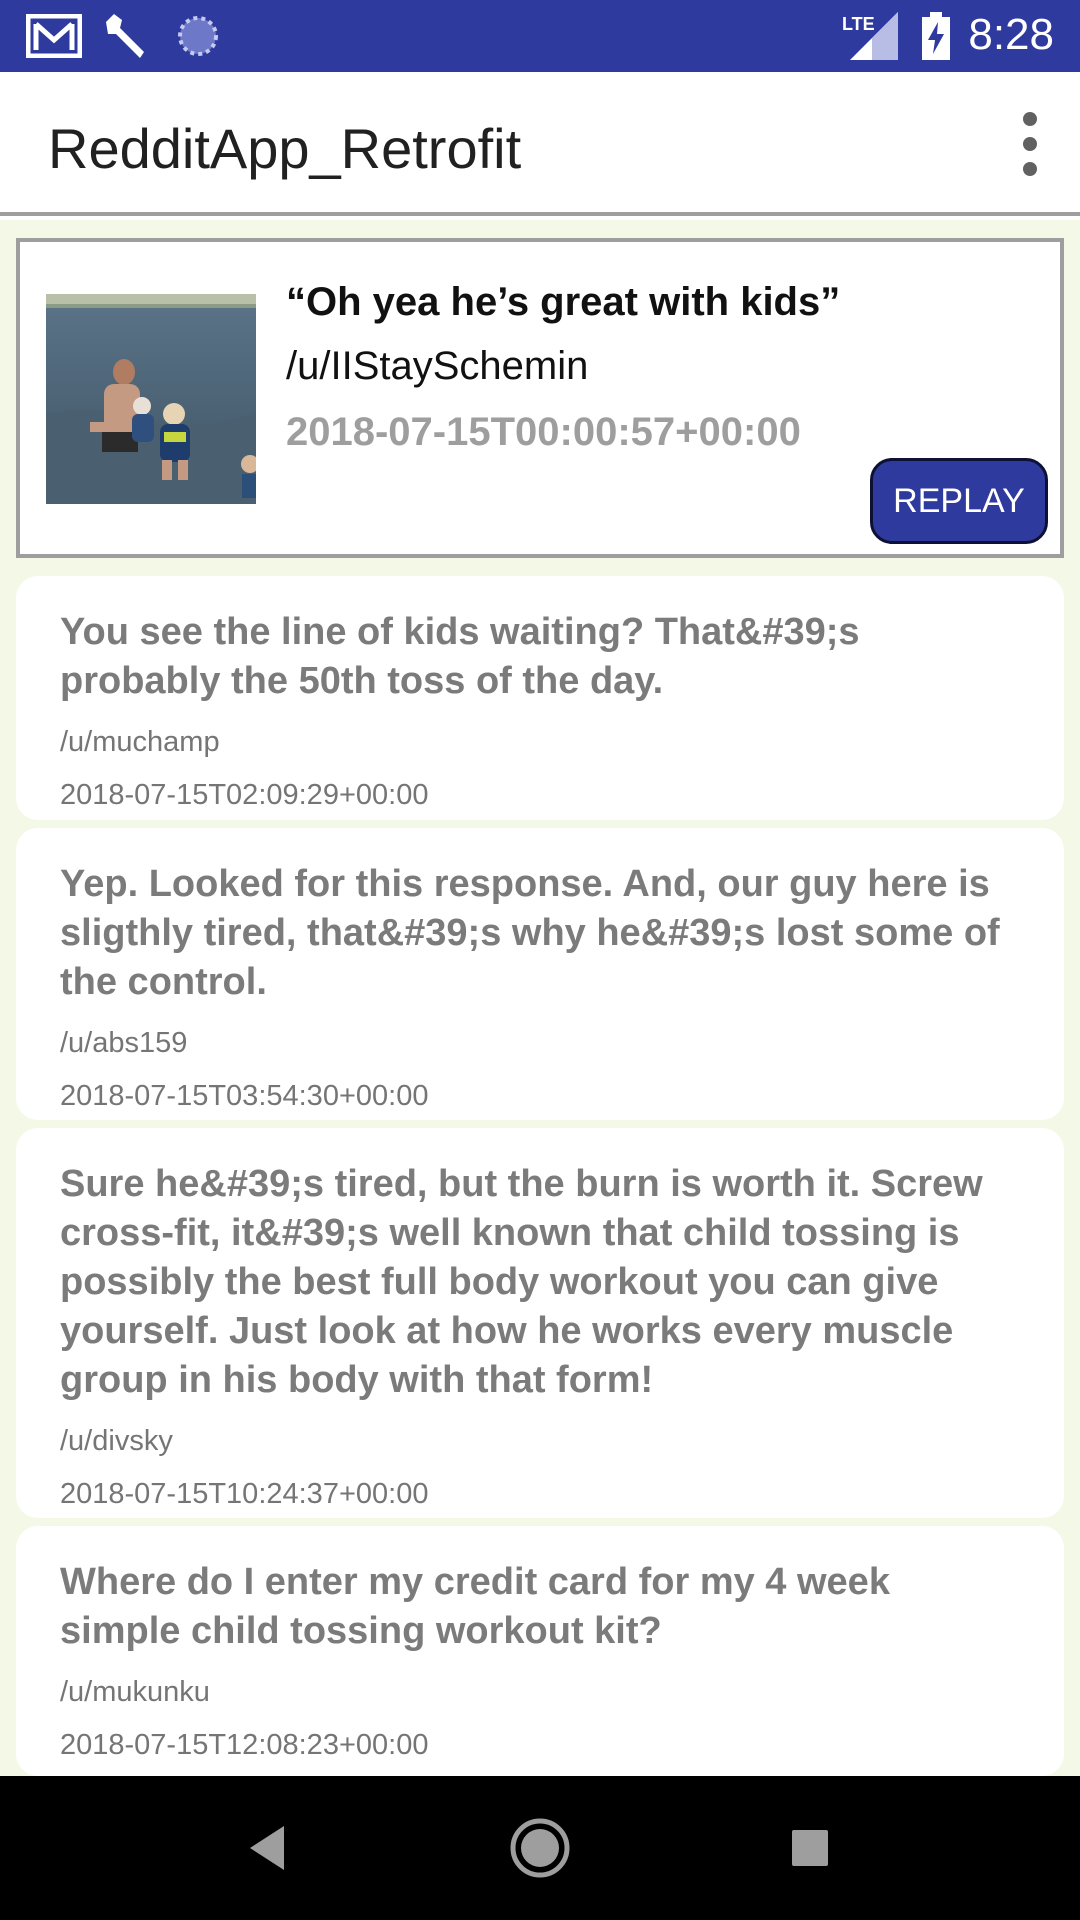 The width and height of the screenshot is (1080, 1920). What do you see at coordinates (437, 366) in the screenshot?
I see `post-author: /u/IIStaySchemin` at bounding box center [437, 366].